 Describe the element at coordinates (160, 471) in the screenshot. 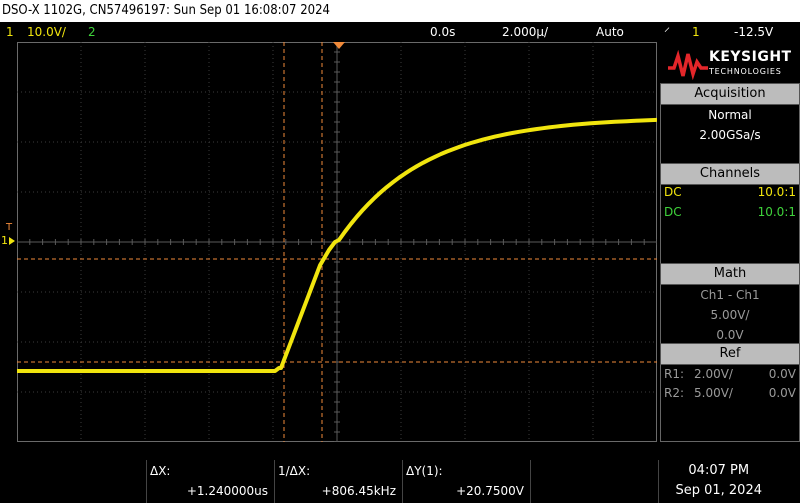

I see `delta-x-label: ΔX:` at that location.